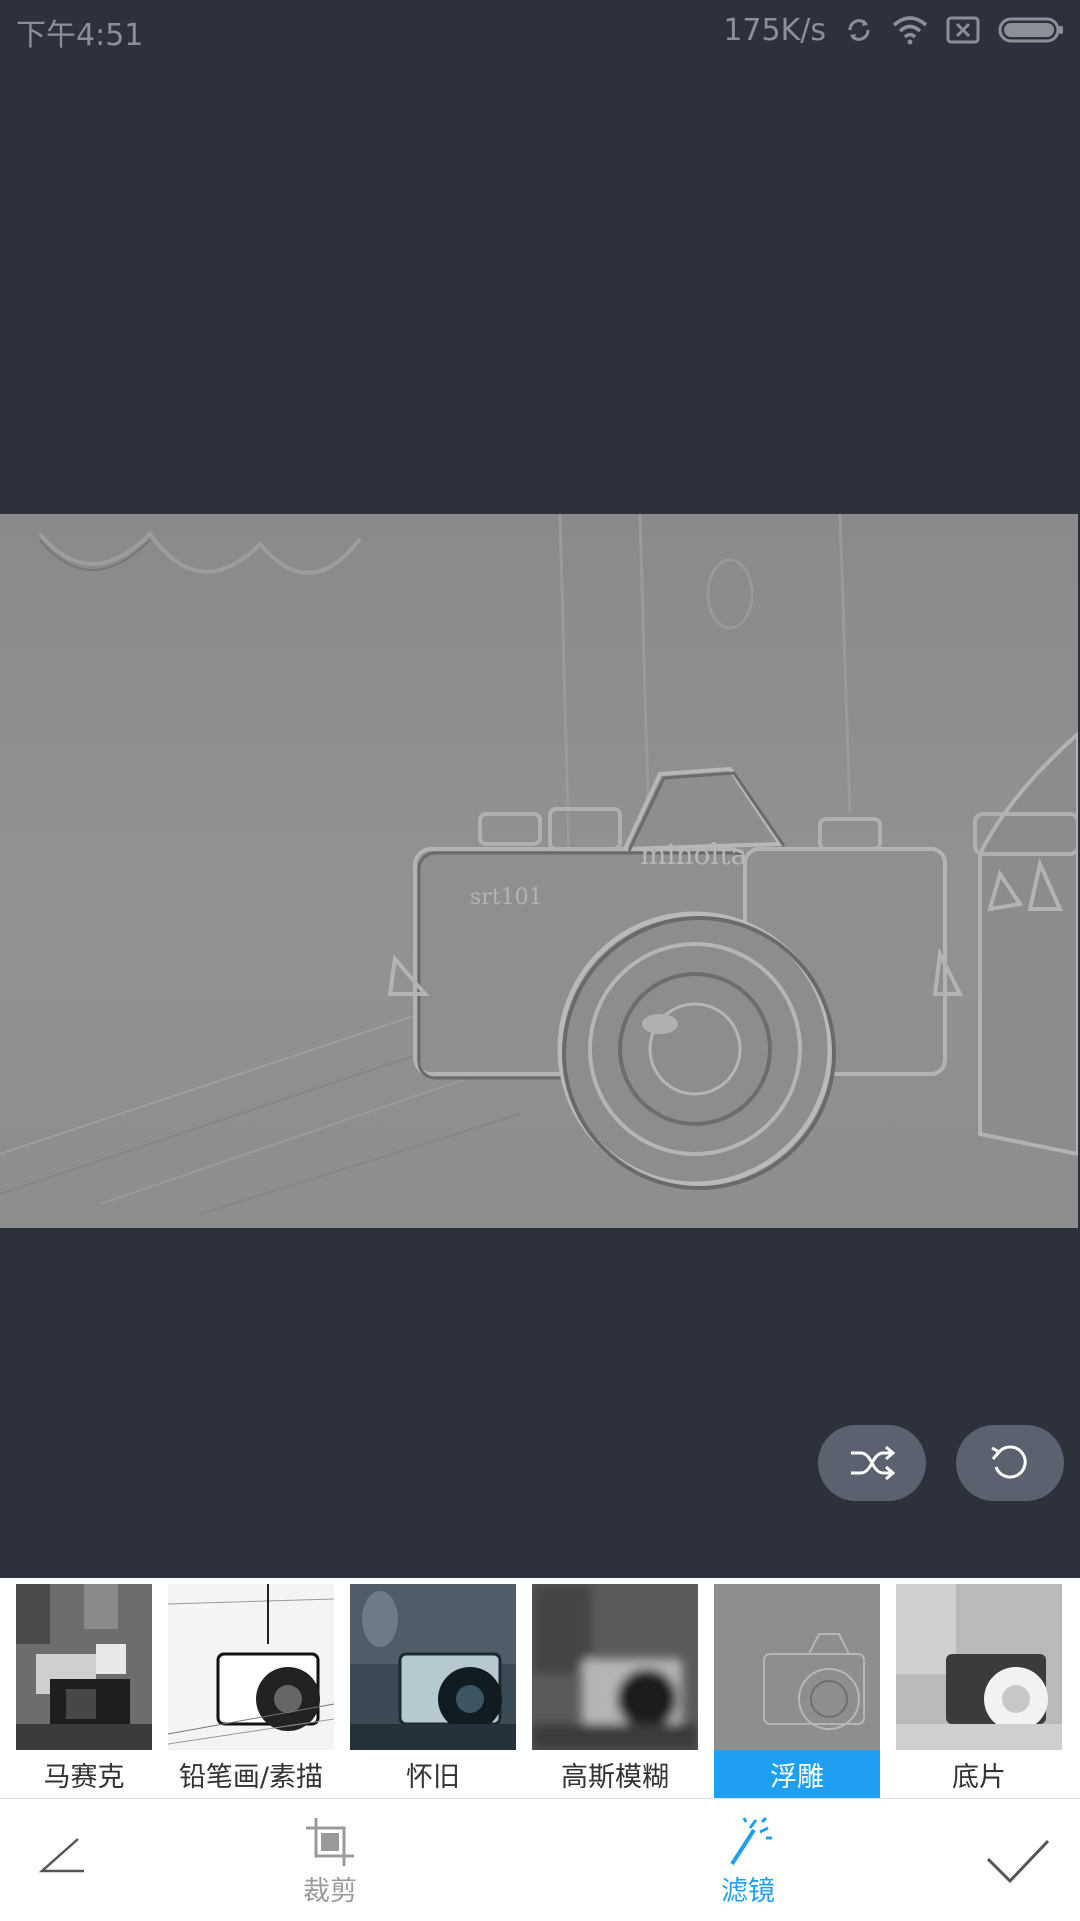  Describe the element at coordinates (64, 1859) in the screenshot. I see `back-icon` at that location.